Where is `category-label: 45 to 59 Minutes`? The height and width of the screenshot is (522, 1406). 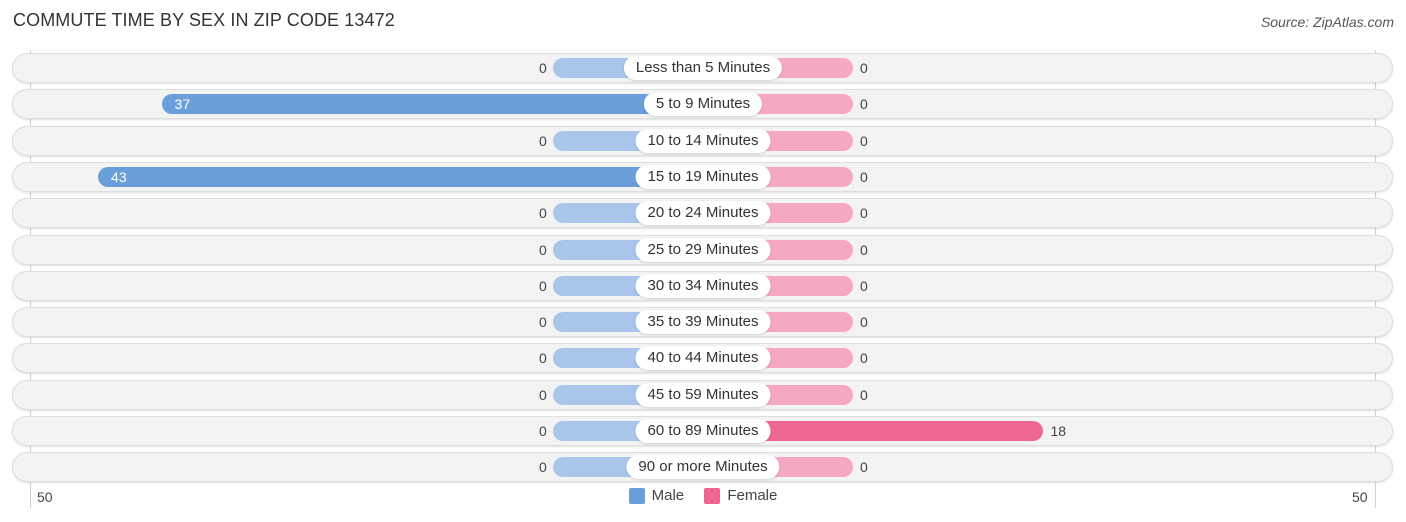 category-label: 45 to 59 Minutes is located at coordinates (703, 395).